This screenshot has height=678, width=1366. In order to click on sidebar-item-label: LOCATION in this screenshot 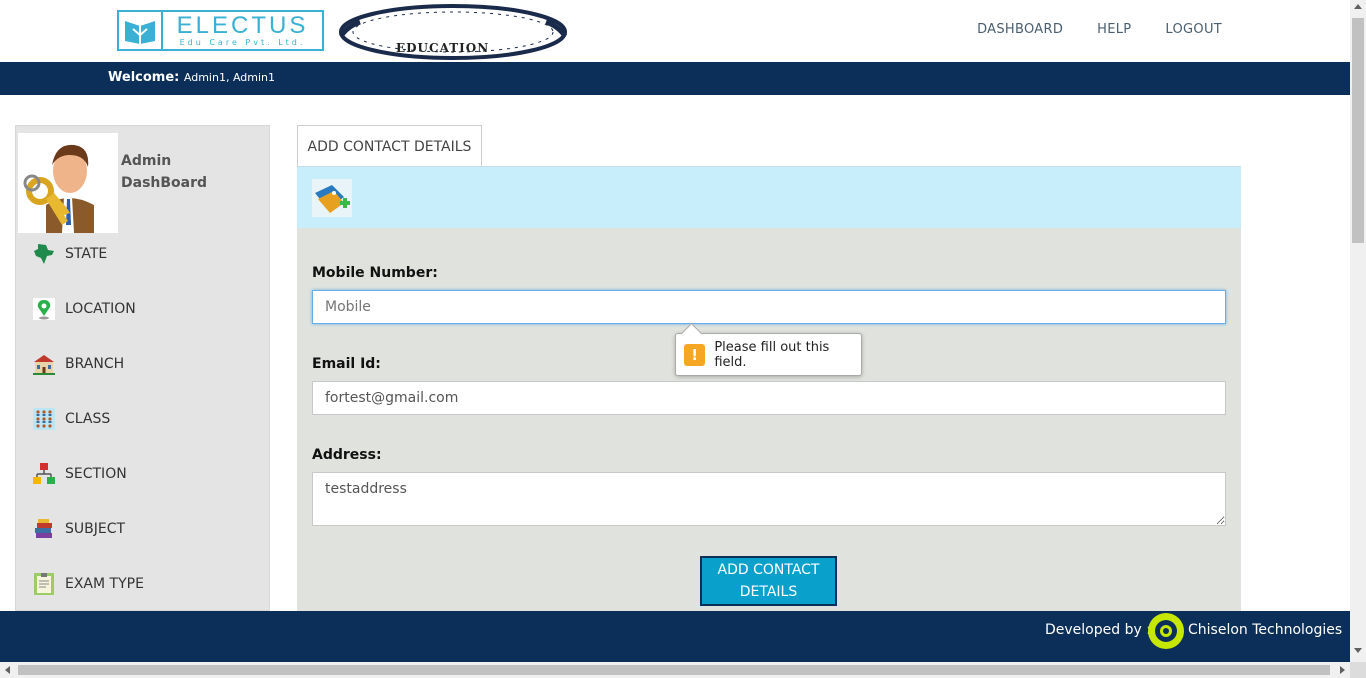, I will do `click(100, 309)`.